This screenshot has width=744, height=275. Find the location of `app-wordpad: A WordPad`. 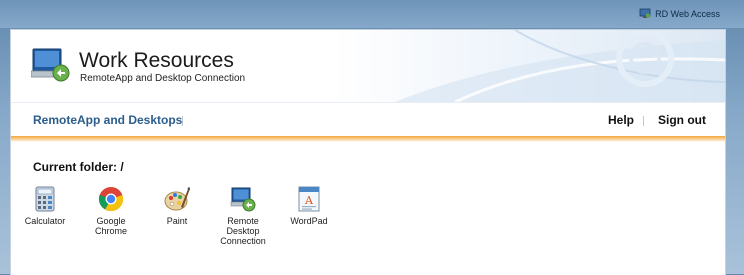

app-wordpad: A WordPad is located at coordinates (309, 206).